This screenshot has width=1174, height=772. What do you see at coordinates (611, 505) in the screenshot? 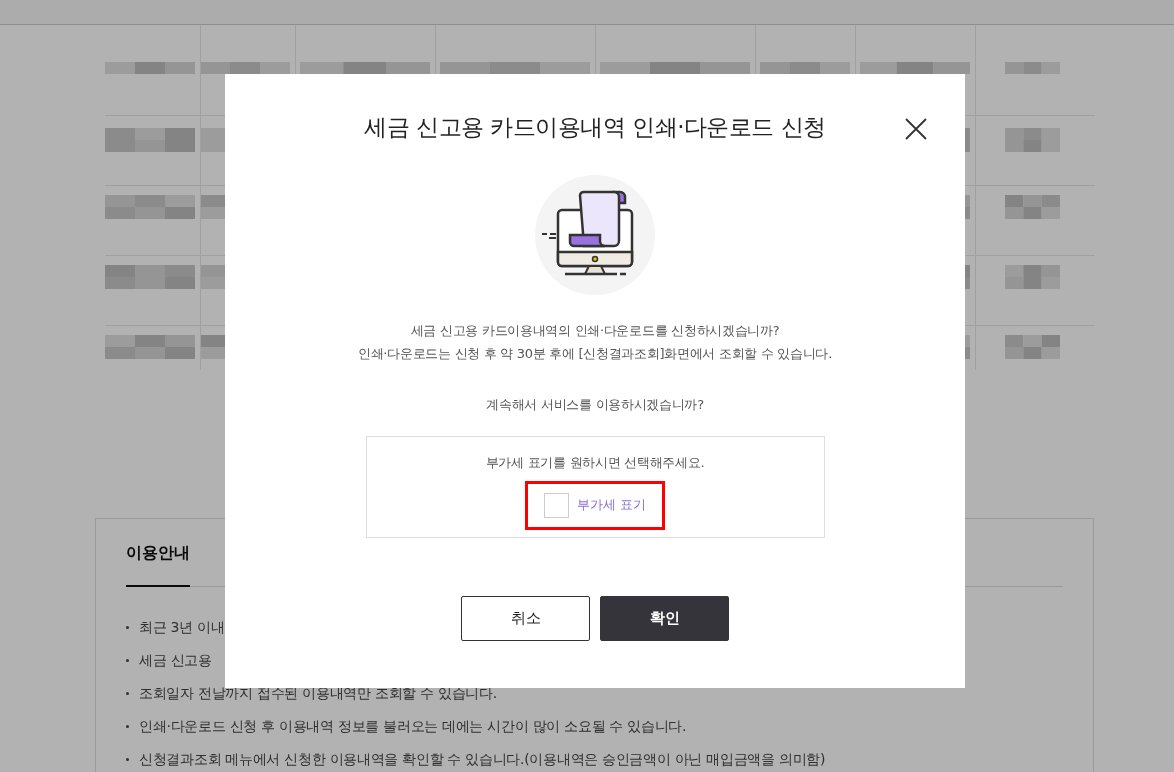
I see `checkbox-label: 부가세 표기` at bounding box center [611, 505].